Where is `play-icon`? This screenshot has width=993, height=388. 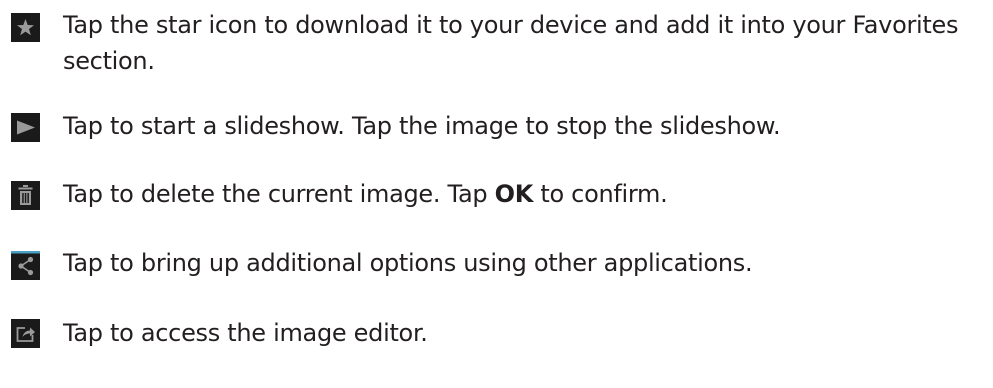
play-icon is located at coordinates (25, 127).